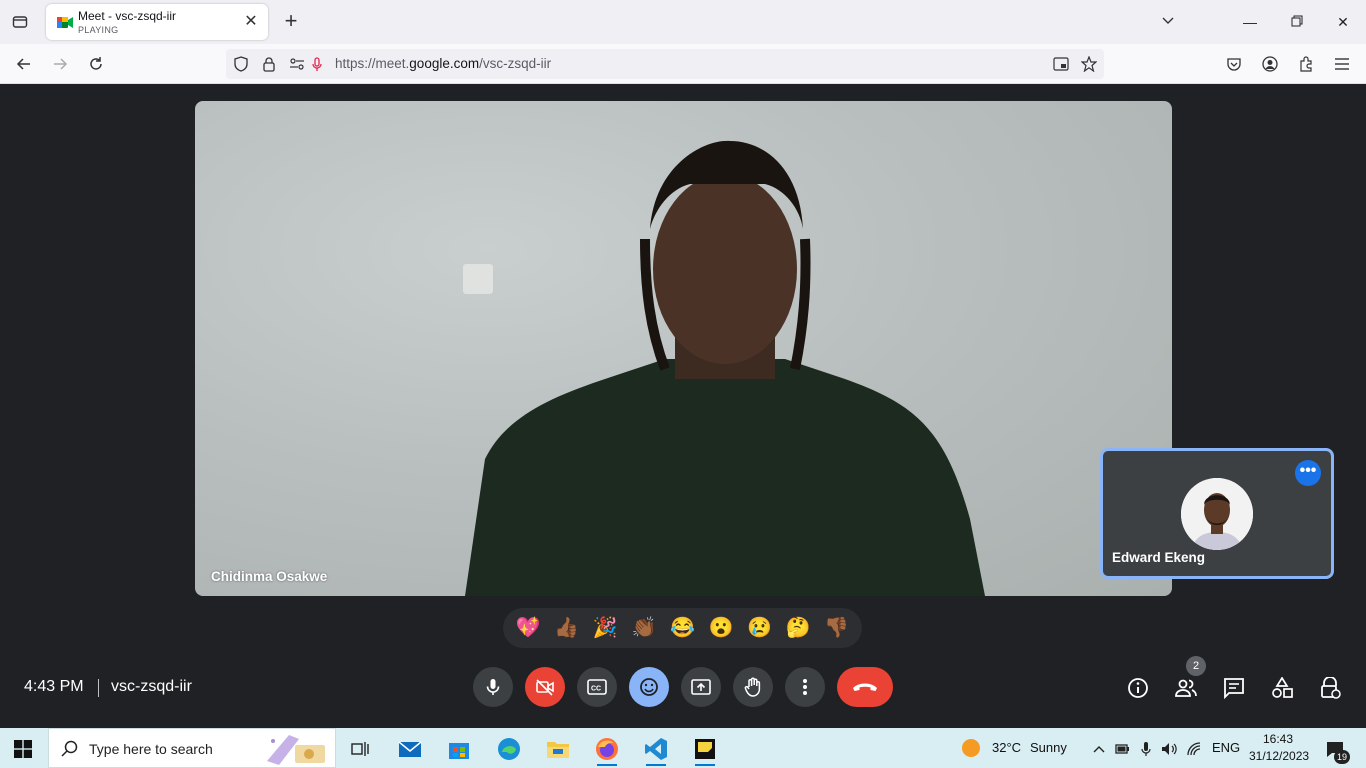  I want to click on notifications-count: 19, so click(1342, 757).